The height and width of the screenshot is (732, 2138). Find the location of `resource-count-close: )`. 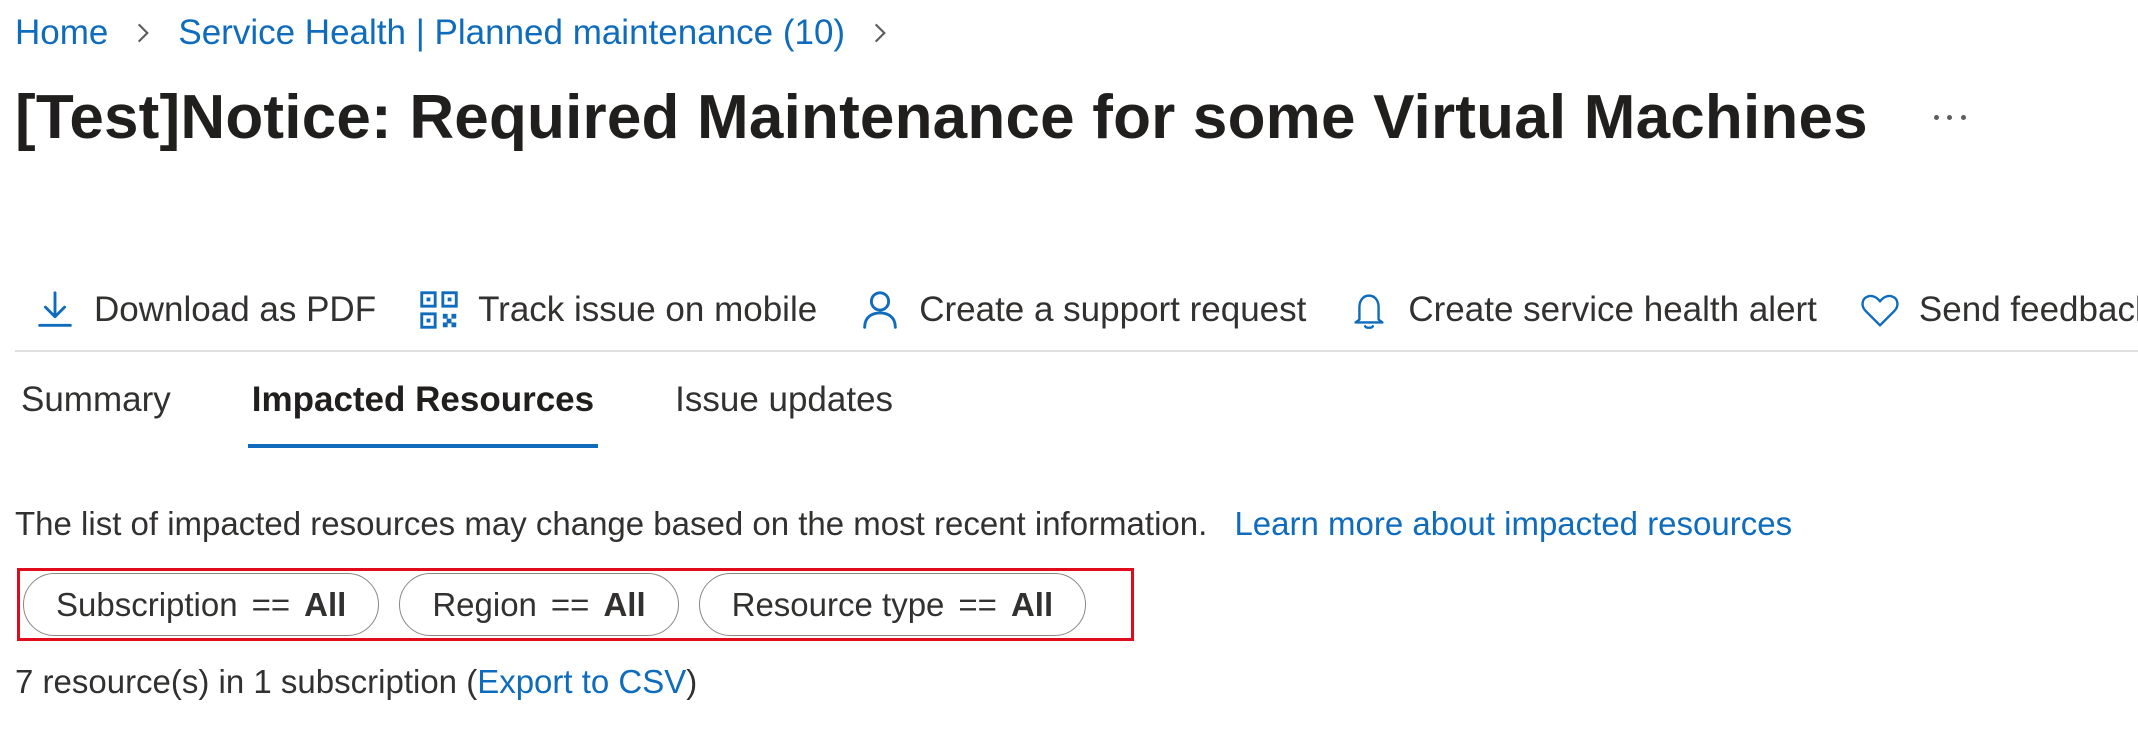

resource-count-close: ) is located at coordinates (692, 681).